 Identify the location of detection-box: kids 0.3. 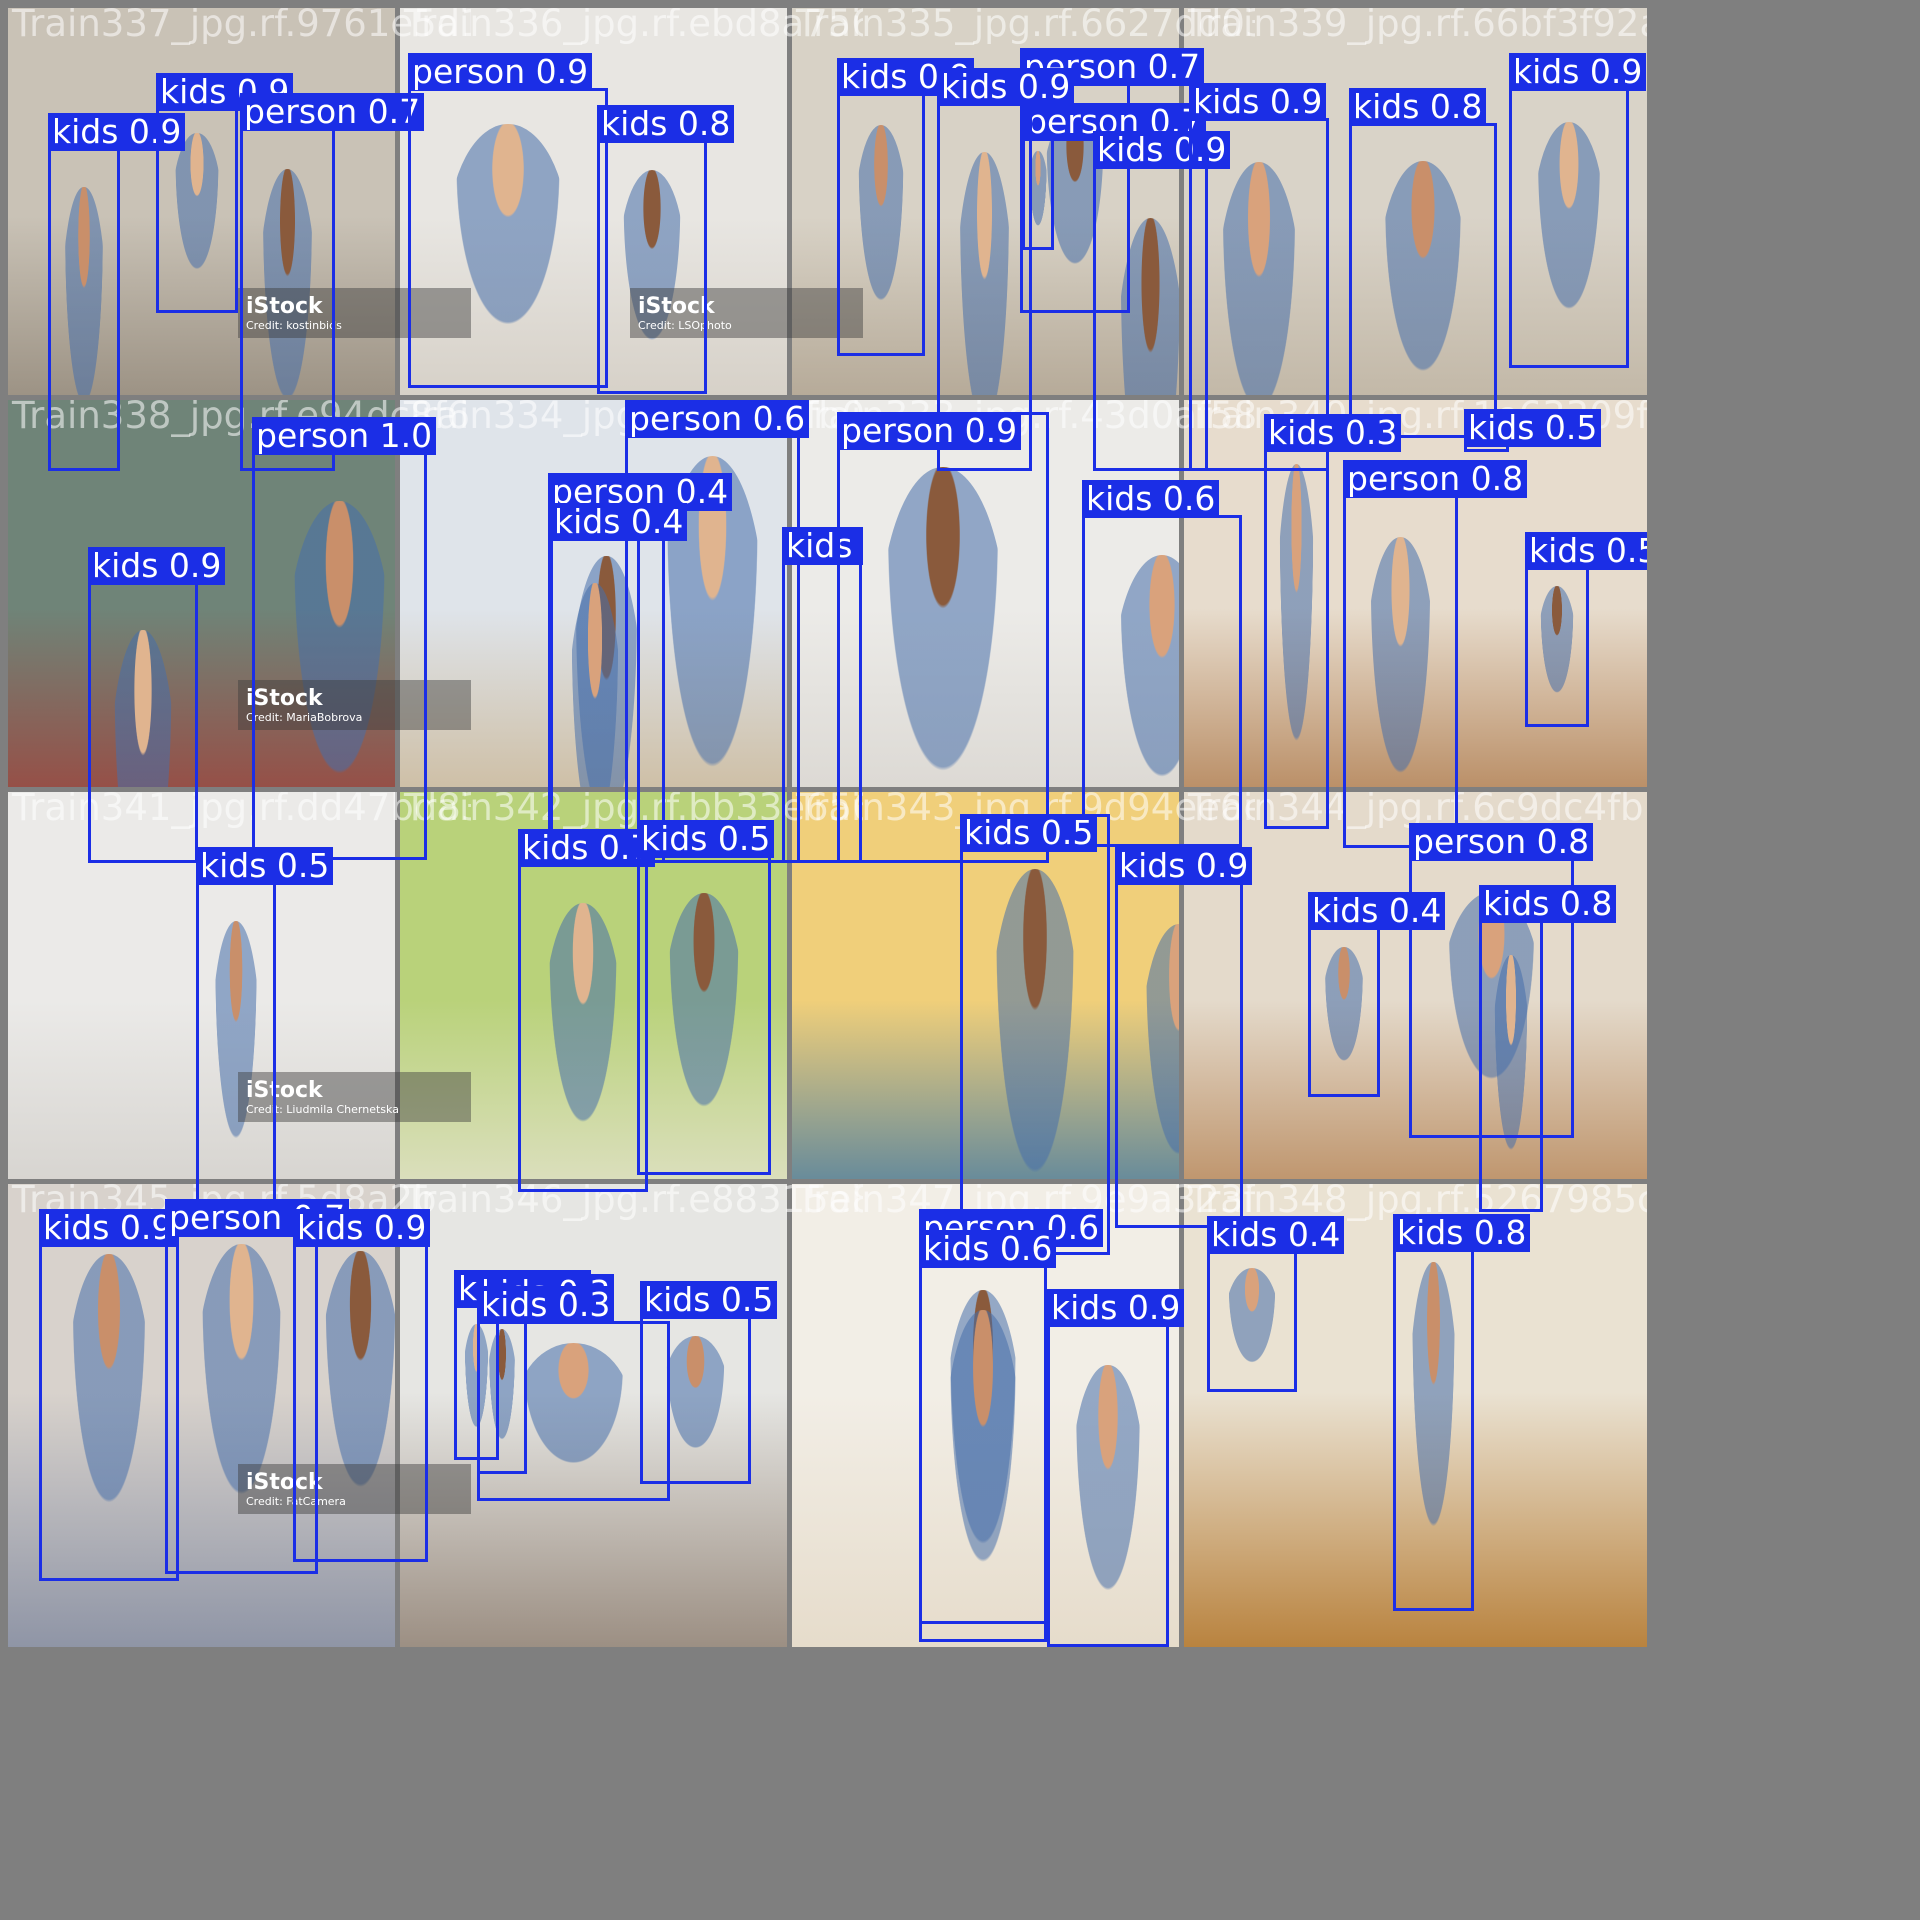
(1333, 621).